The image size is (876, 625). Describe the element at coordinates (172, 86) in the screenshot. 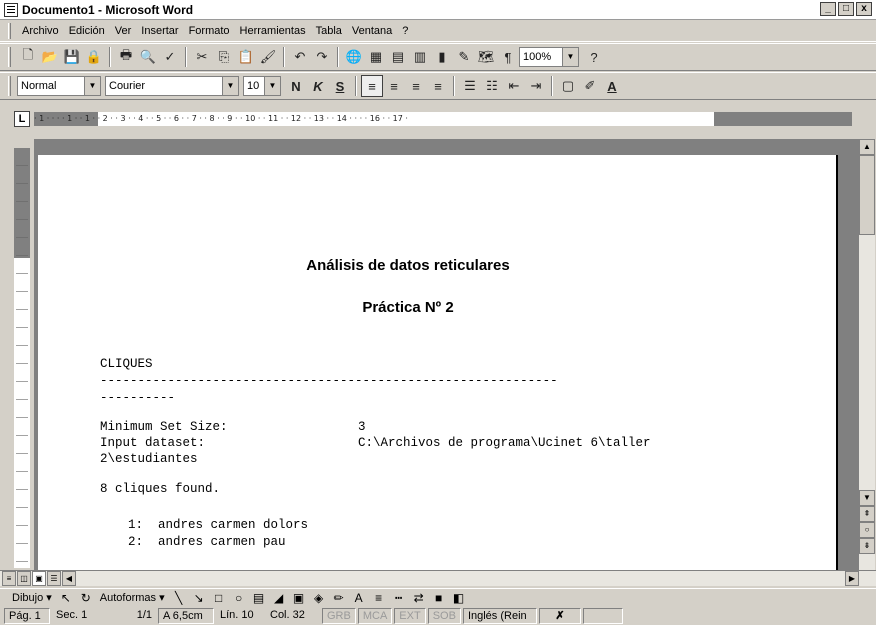

I see `font-select: Courier ▼` at that location.